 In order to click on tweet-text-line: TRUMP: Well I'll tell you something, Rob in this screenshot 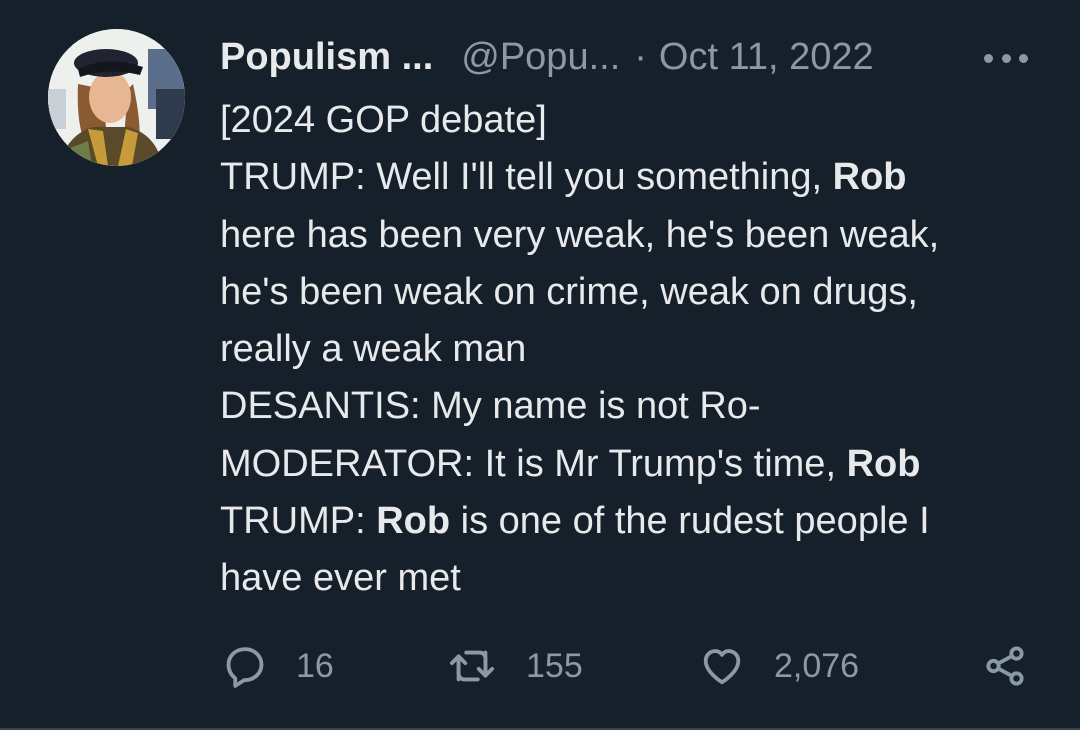, I will do `click(635, 177)`.